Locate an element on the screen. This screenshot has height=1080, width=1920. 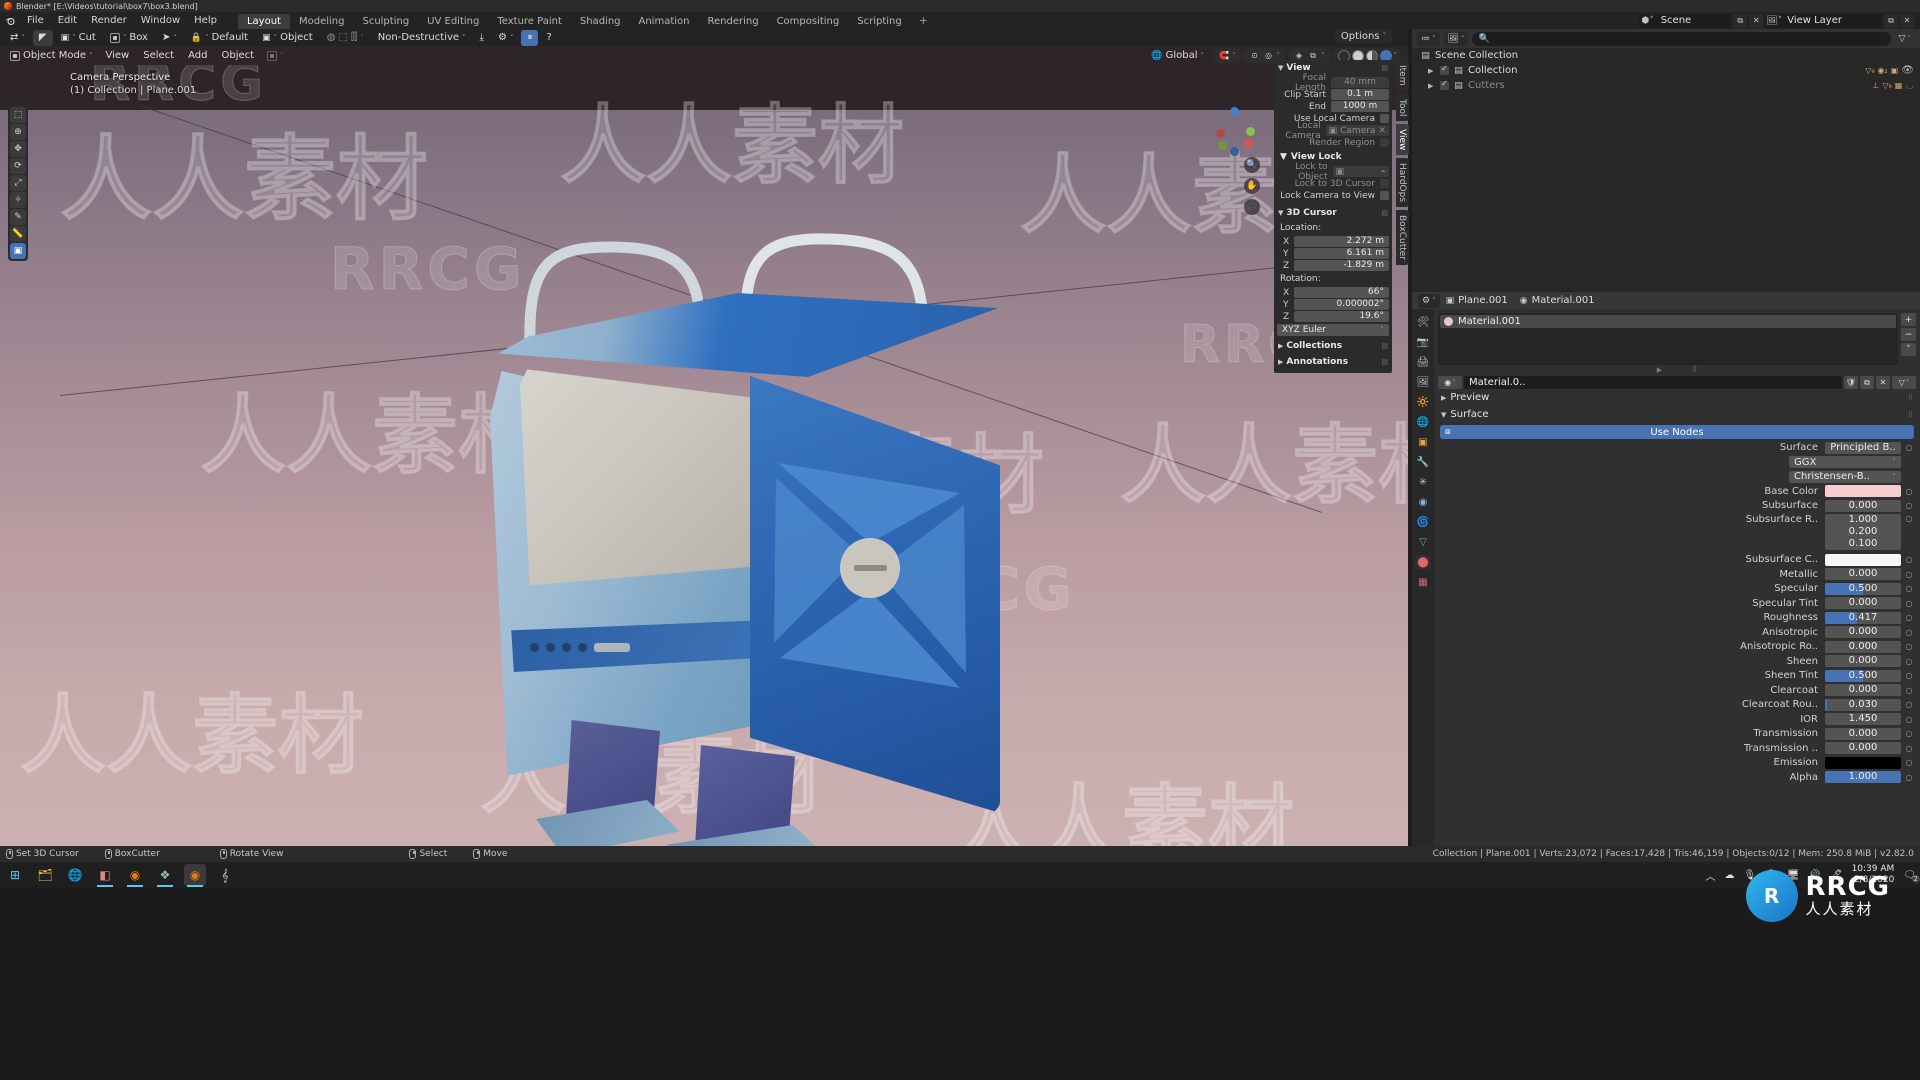
chevron-right-icon: ▶ is located at coordinates (1432, 86).